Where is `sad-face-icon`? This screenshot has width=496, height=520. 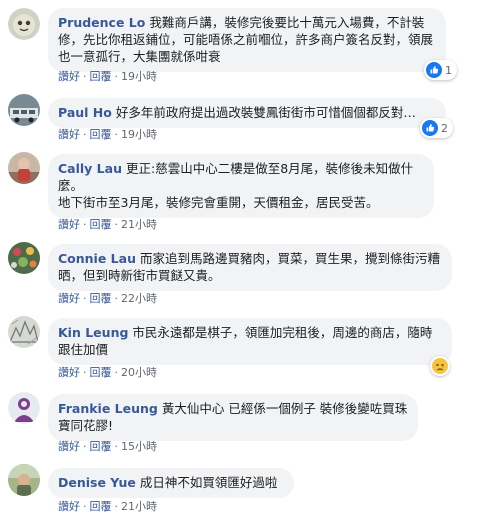
sad-face-icon is located at coordinates (440, 366).